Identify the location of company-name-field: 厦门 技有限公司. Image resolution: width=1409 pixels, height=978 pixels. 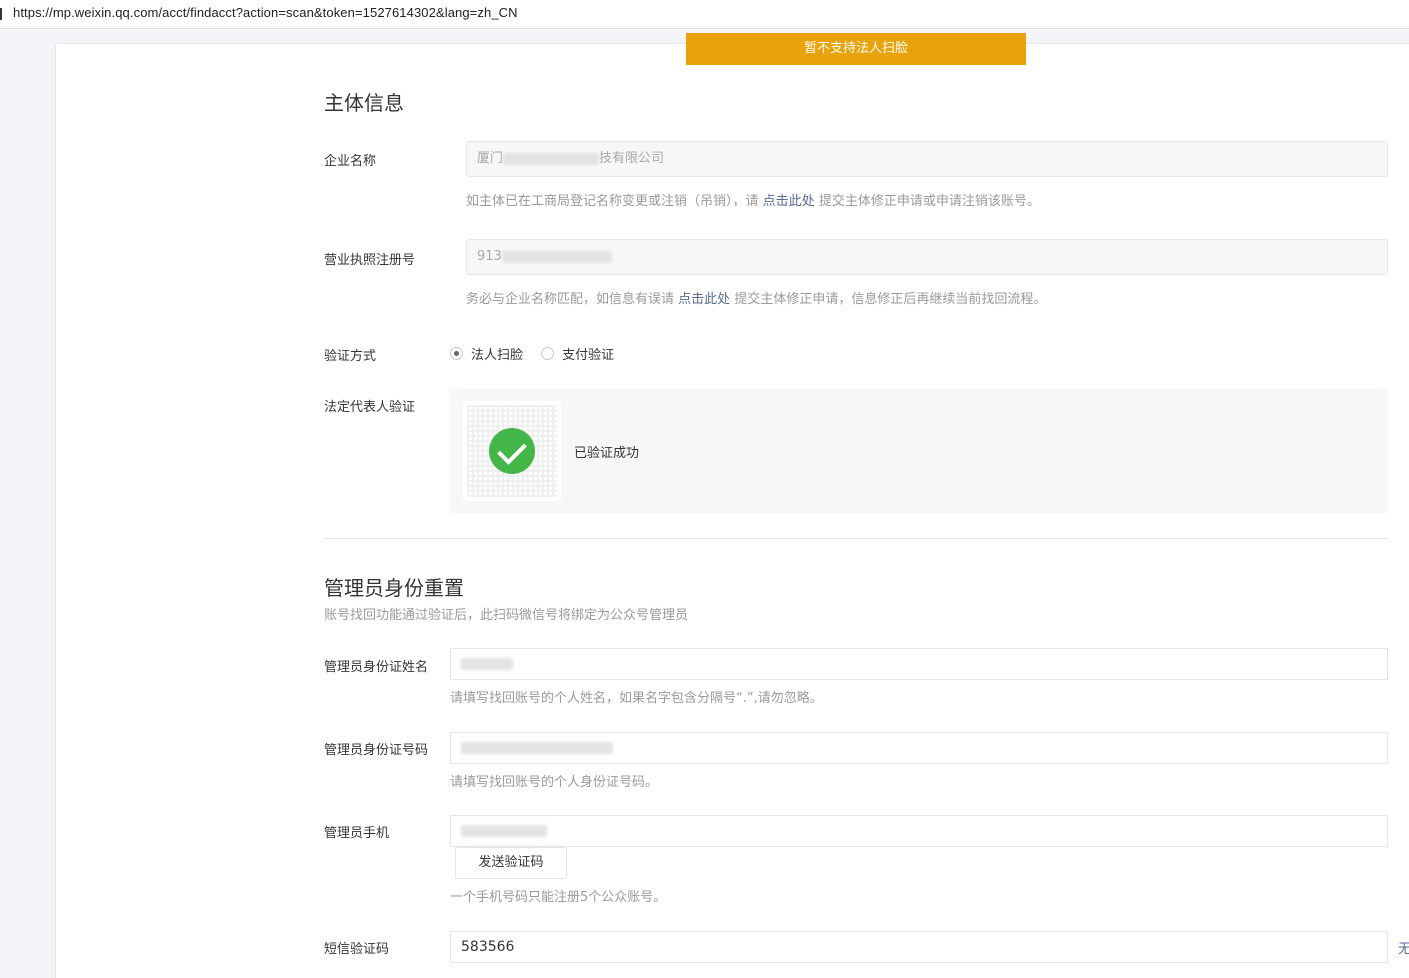
(927, 159).